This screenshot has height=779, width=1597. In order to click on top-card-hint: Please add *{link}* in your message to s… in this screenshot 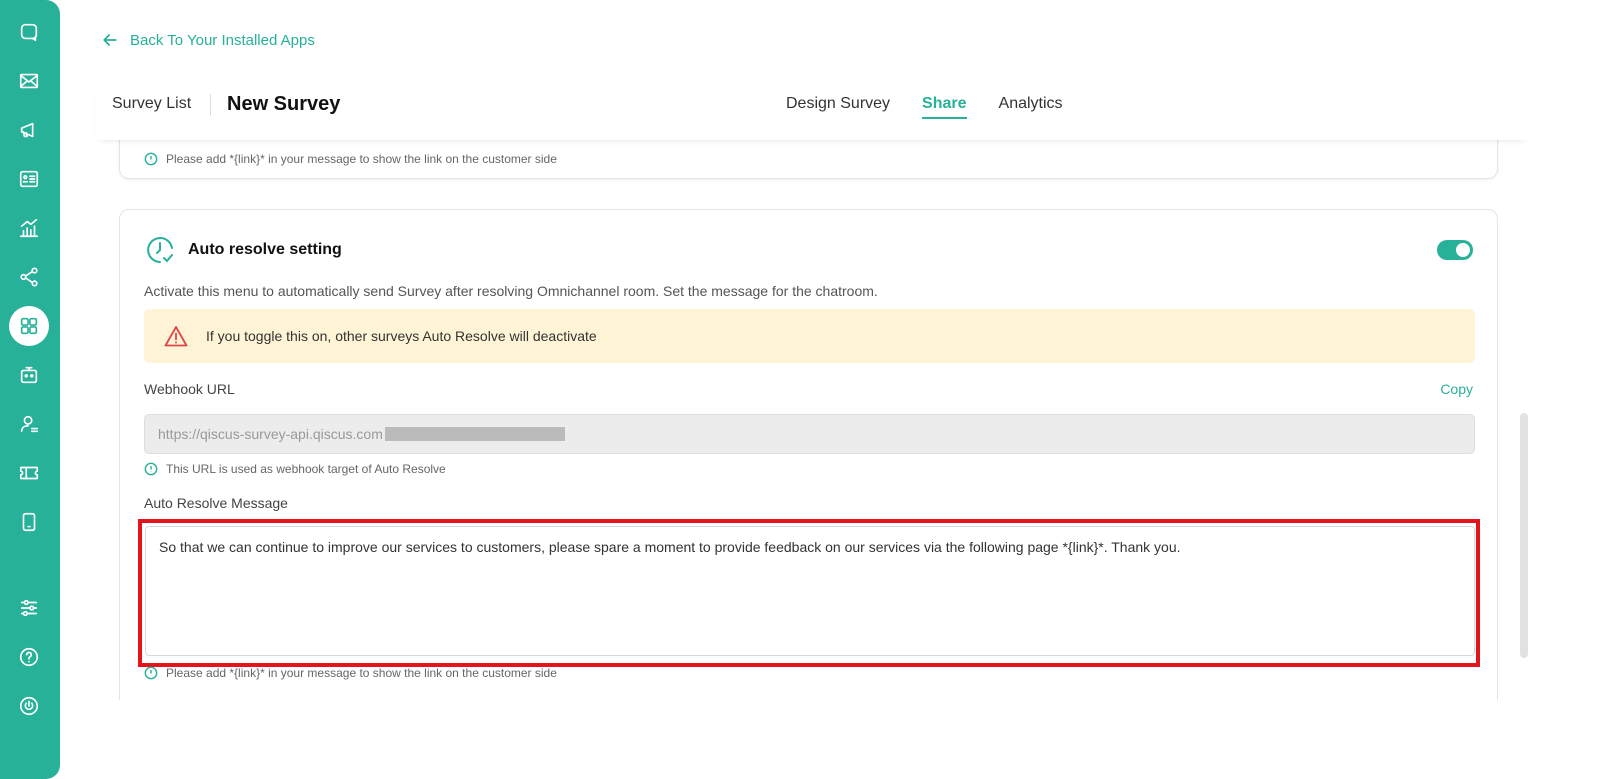, I will do `click(350, 159)`.